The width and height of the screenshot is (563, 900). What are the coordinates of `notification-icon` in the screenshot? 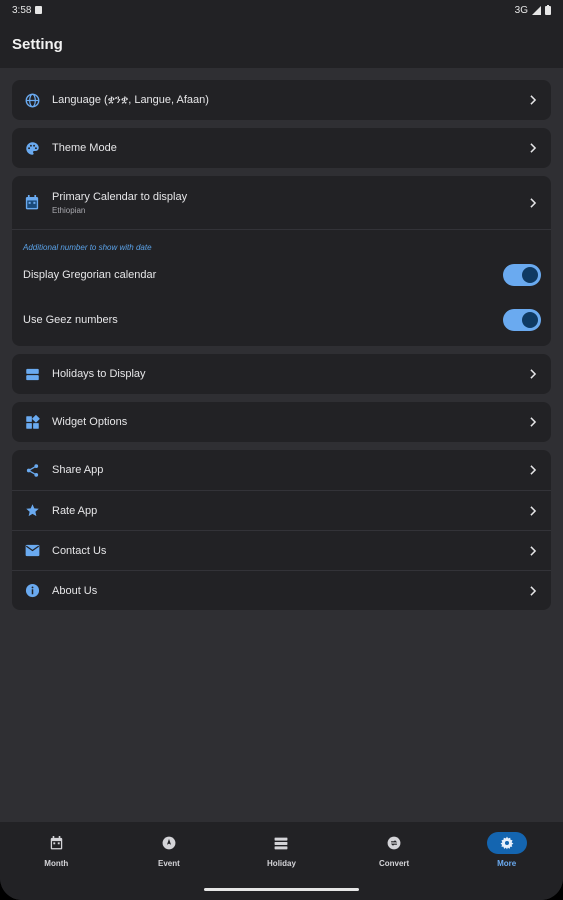 It's located at (39, 10).